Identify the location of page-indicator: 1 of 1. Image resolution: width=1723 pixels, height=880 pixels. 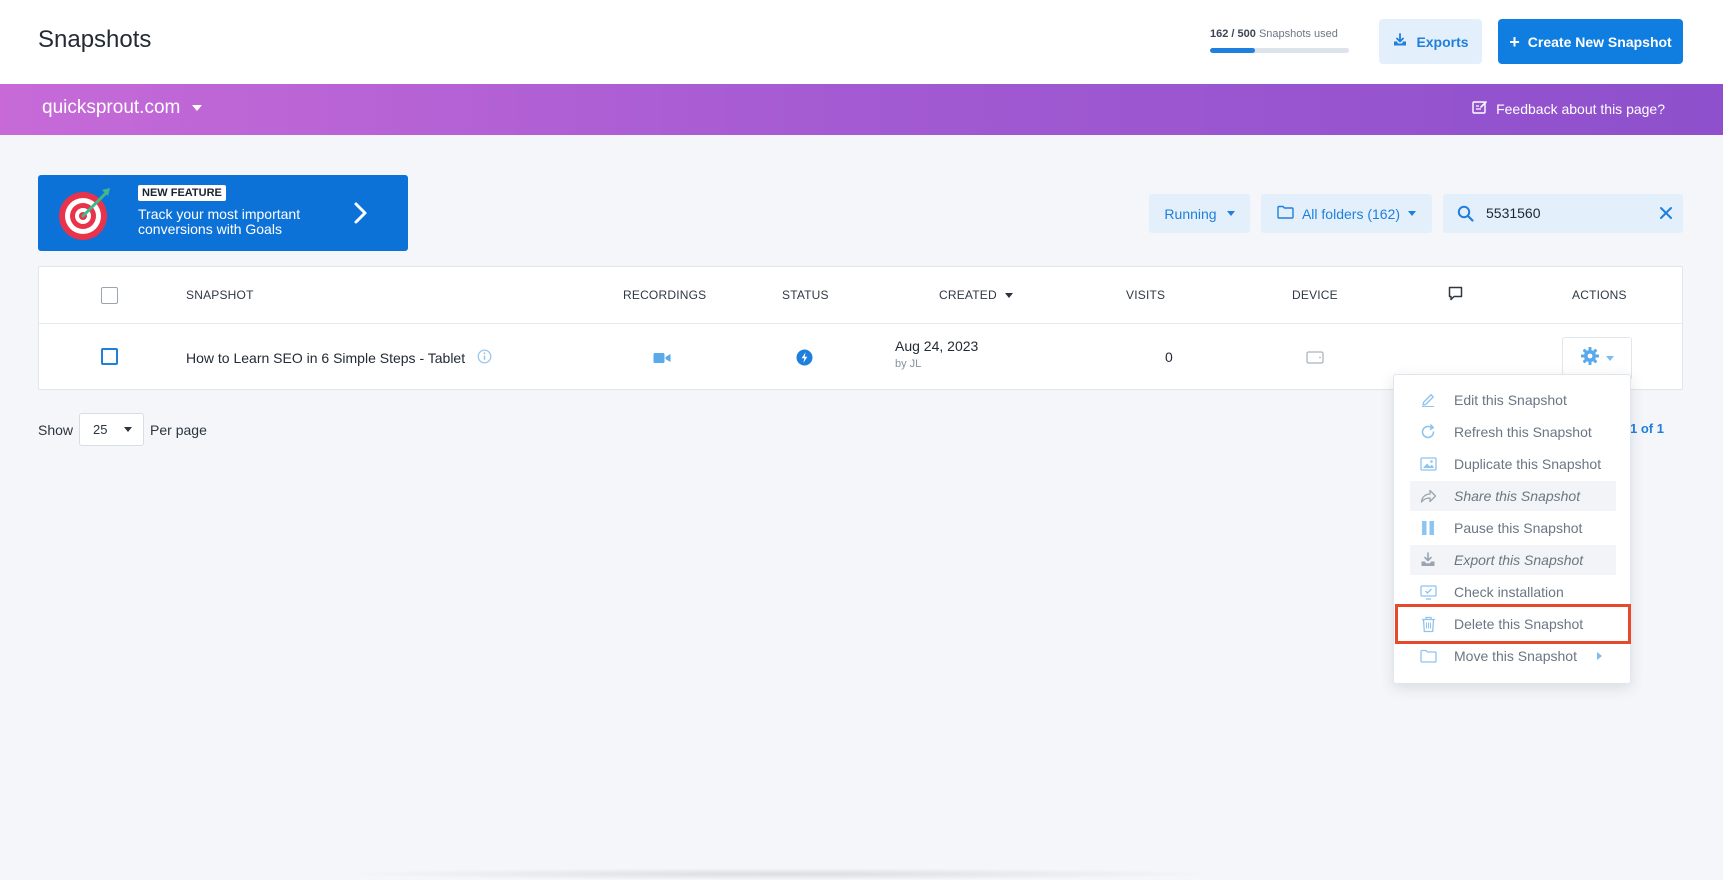
(1647, 428).